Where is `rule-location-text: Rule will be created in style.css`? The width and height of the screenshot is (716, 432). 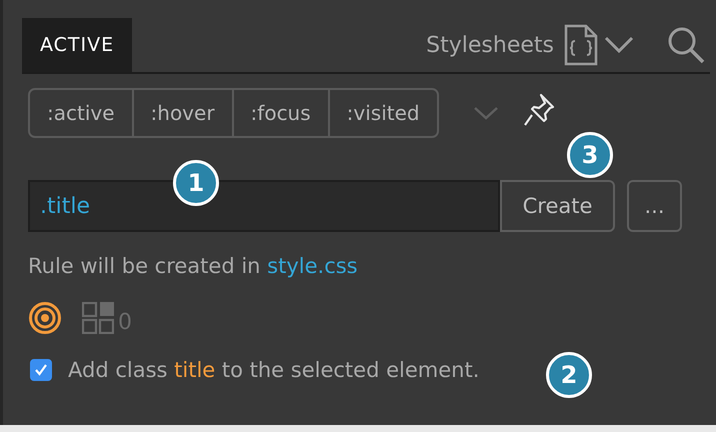
rule-location-text: Rule will be created in style.css is located at coordinates (193, 266).